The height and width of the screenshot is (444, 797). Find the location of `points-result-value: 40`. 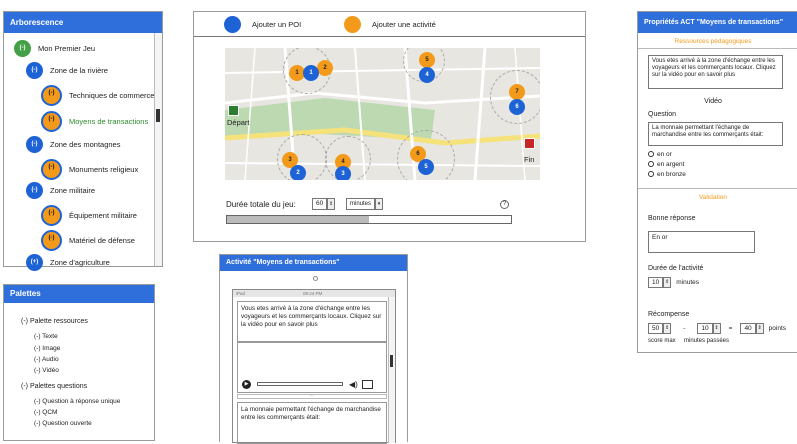

points-result-value: 40 is located at coordinates (748, 328).